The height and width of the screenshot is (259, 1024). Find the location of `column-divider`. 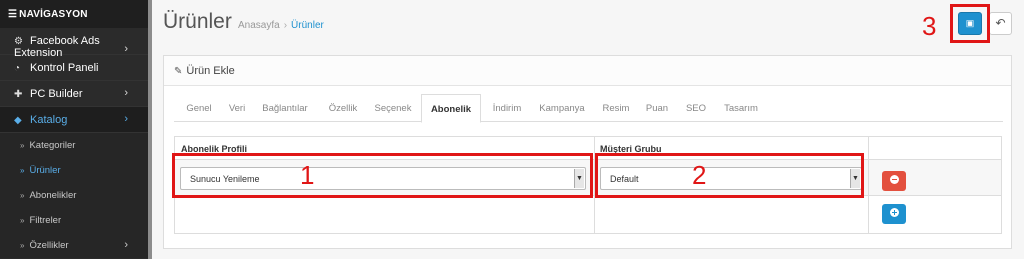

column-divider is located at coordinates (868, 185).